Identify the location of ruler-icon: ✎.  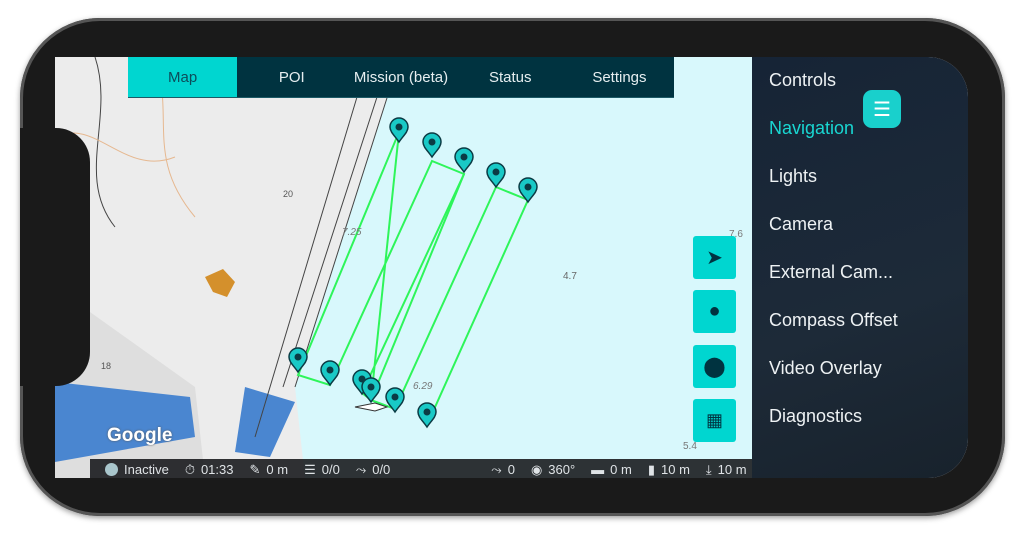
(255, 469).